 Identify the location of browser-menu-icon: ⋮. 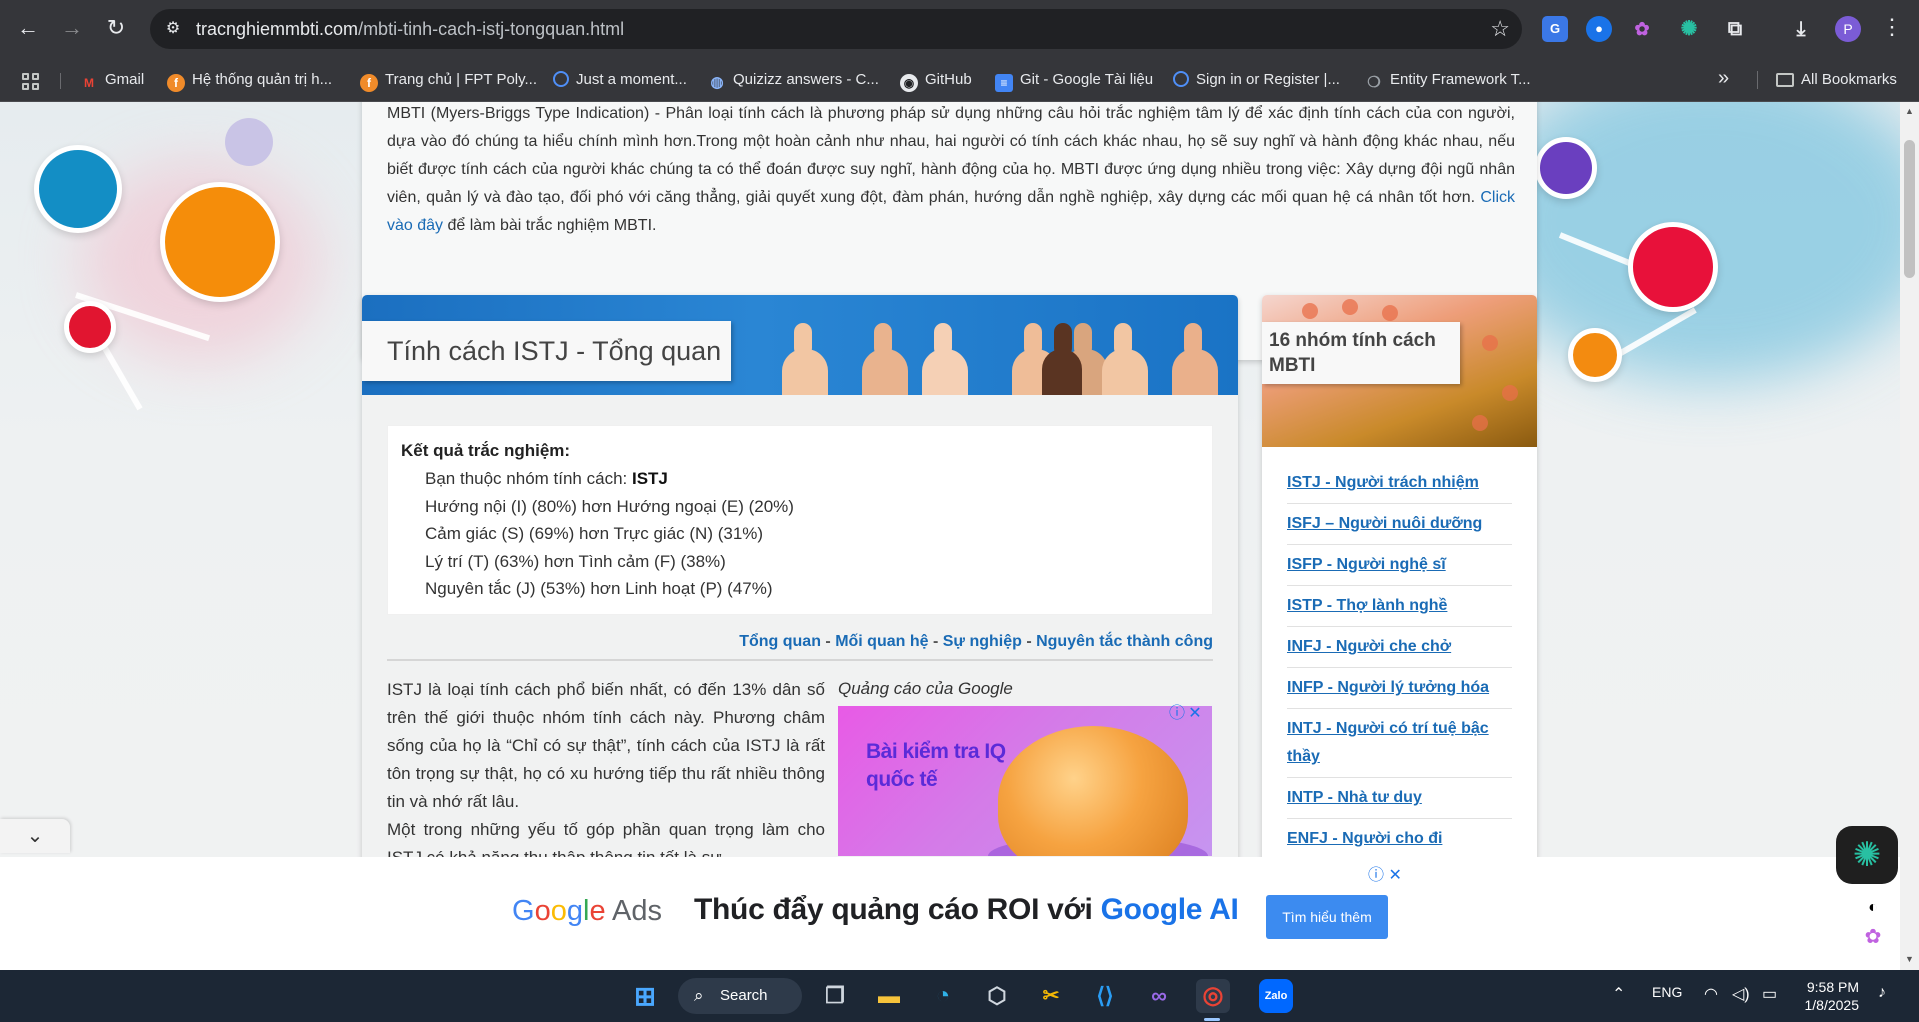
(1892, 27).